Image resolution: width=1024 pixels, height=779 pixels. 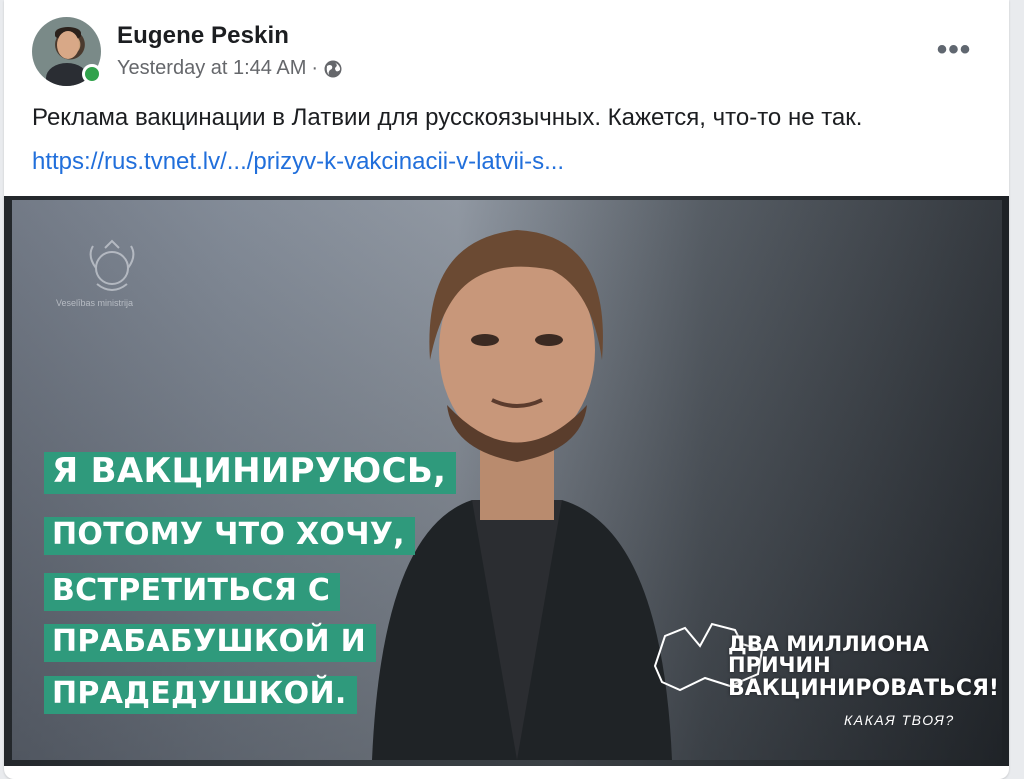 What do you see at coordinates (200, 695) in the screenshot?
I see `caption-line-5: ПРАДЕДУШКОЙ.` at bounding box center [200, 695].